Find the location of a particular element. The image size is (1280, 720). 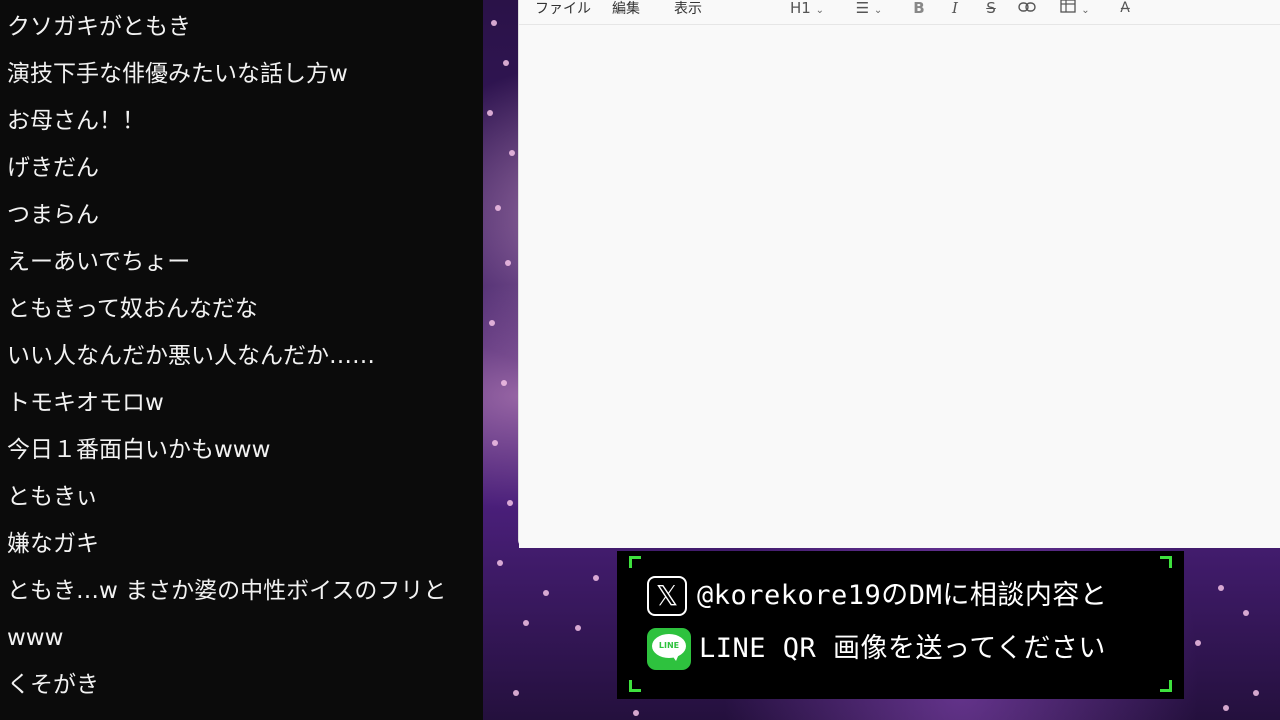

chat-message: 嫌なガキ is located at coordinates (53, 544).